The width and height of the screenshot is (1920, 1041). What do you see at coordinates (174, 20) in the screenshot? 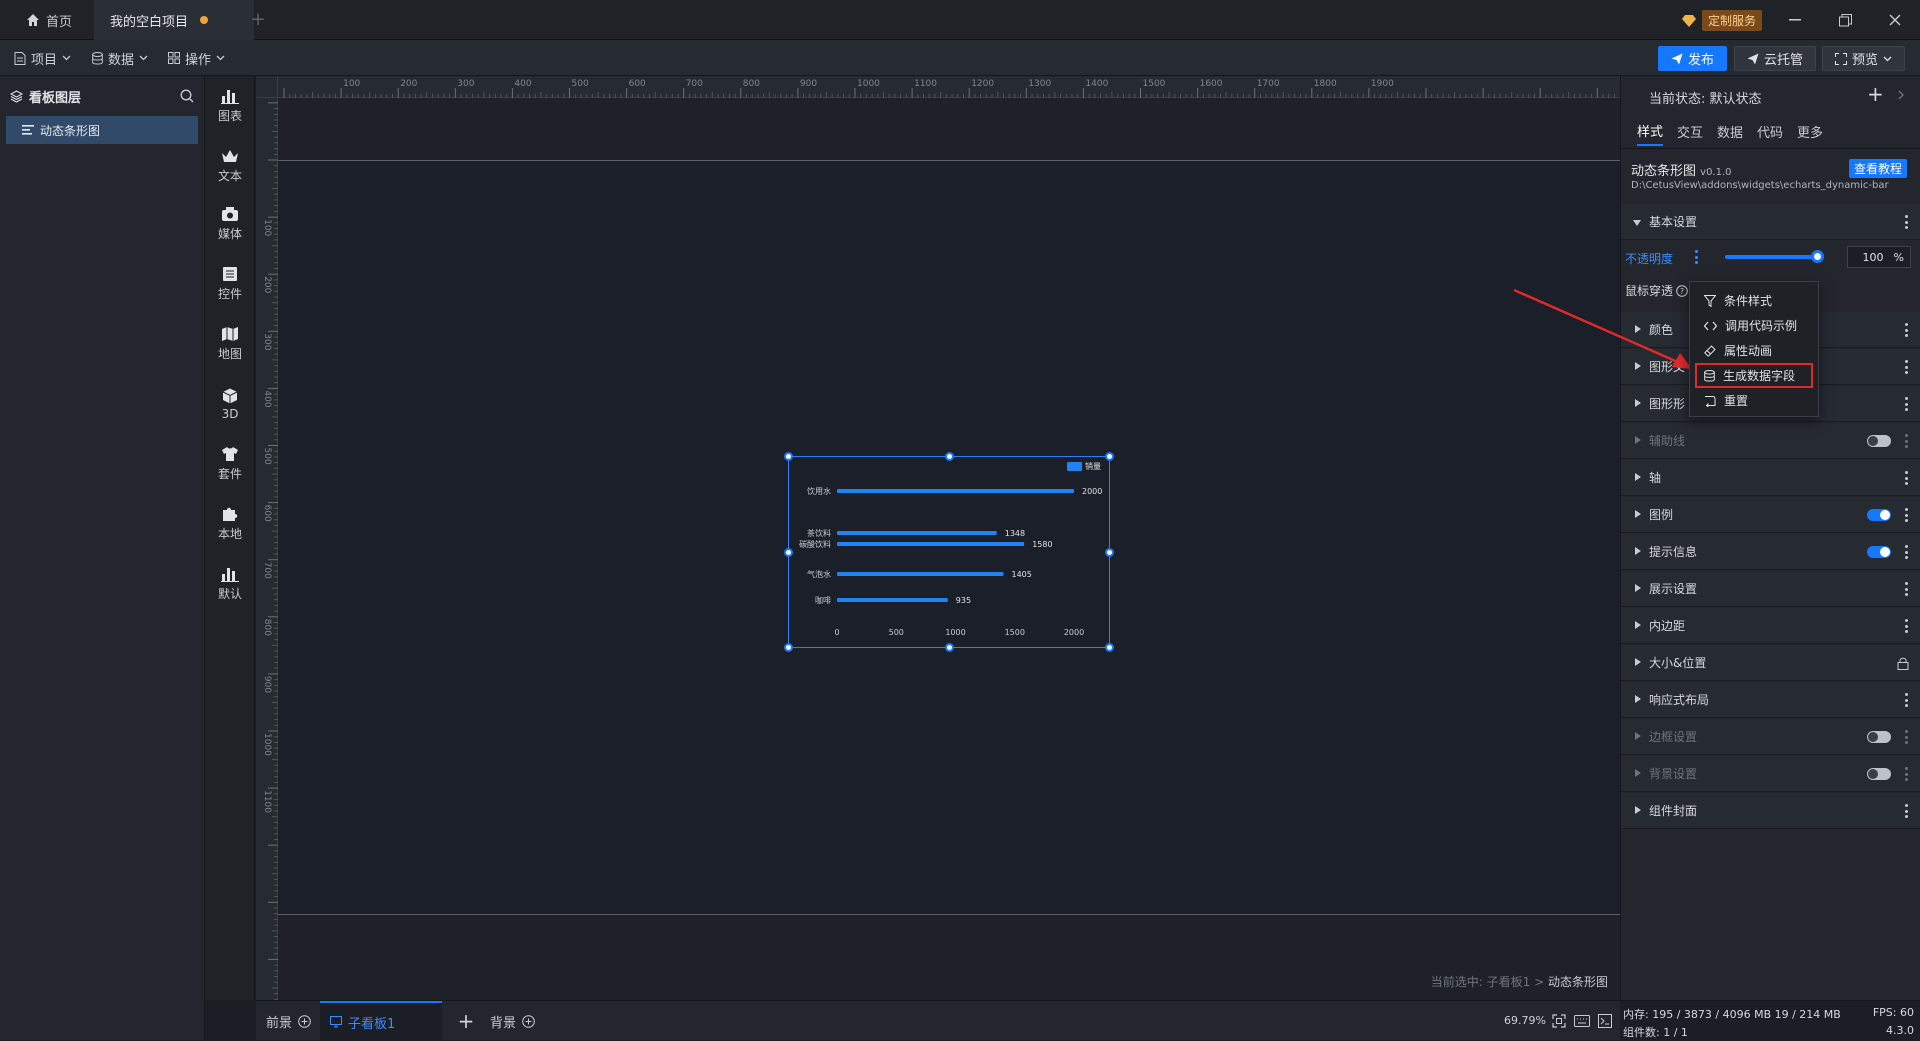
I see `tab-project: 我的空白项目` at bounding box center [174, 20].